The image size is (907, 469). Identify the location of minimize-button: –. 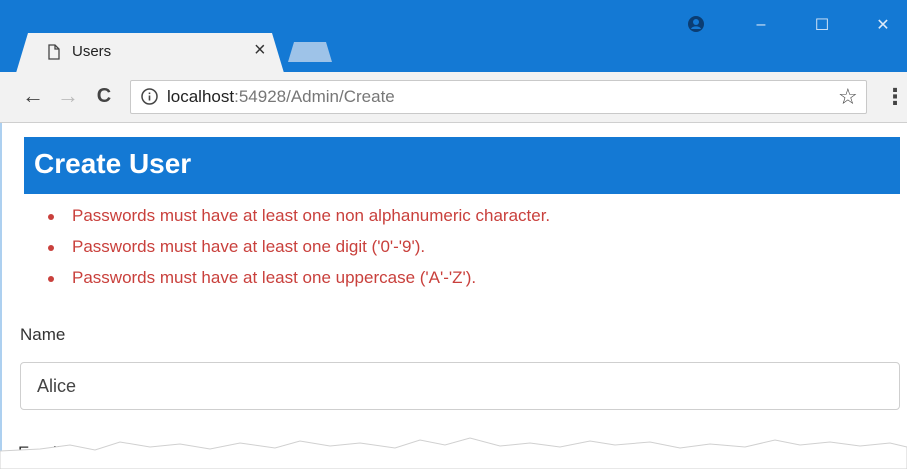
(761, 25).